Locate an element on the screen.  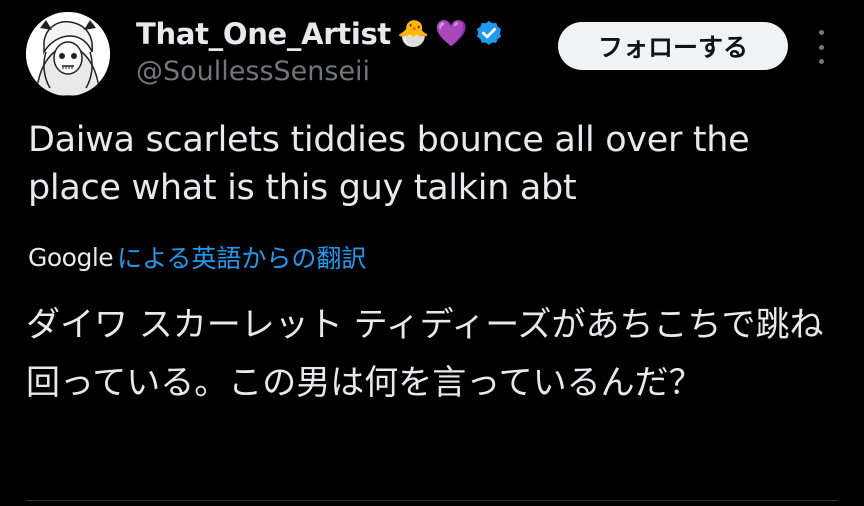
translation-attribution: Google による英語からの翻訳 is located at coordinates (197, 257).